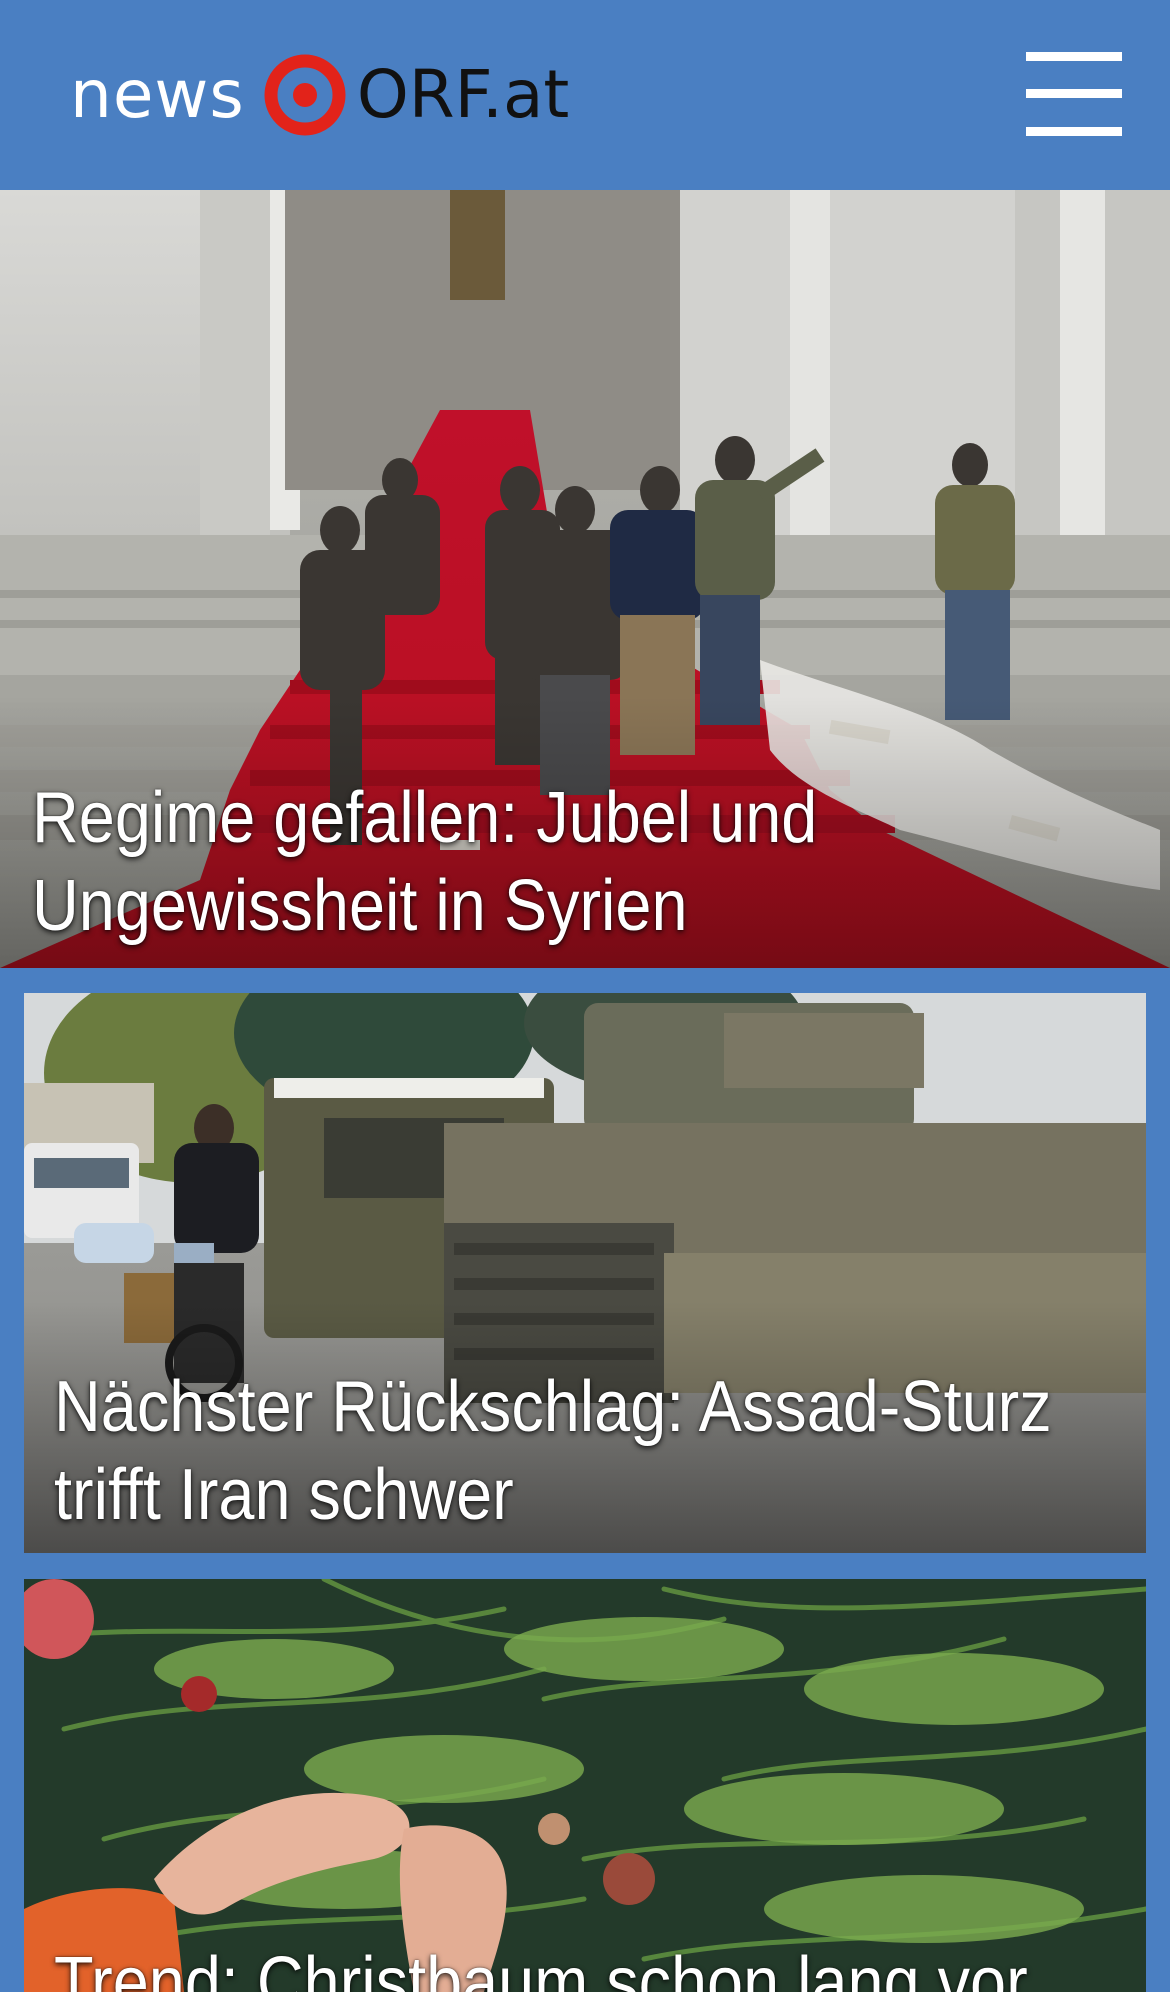 This screenshot has height=1992, width=1170. I want to click on story-headline-line: Trend: Christbaum schon lang vor, so click(541, 1967).